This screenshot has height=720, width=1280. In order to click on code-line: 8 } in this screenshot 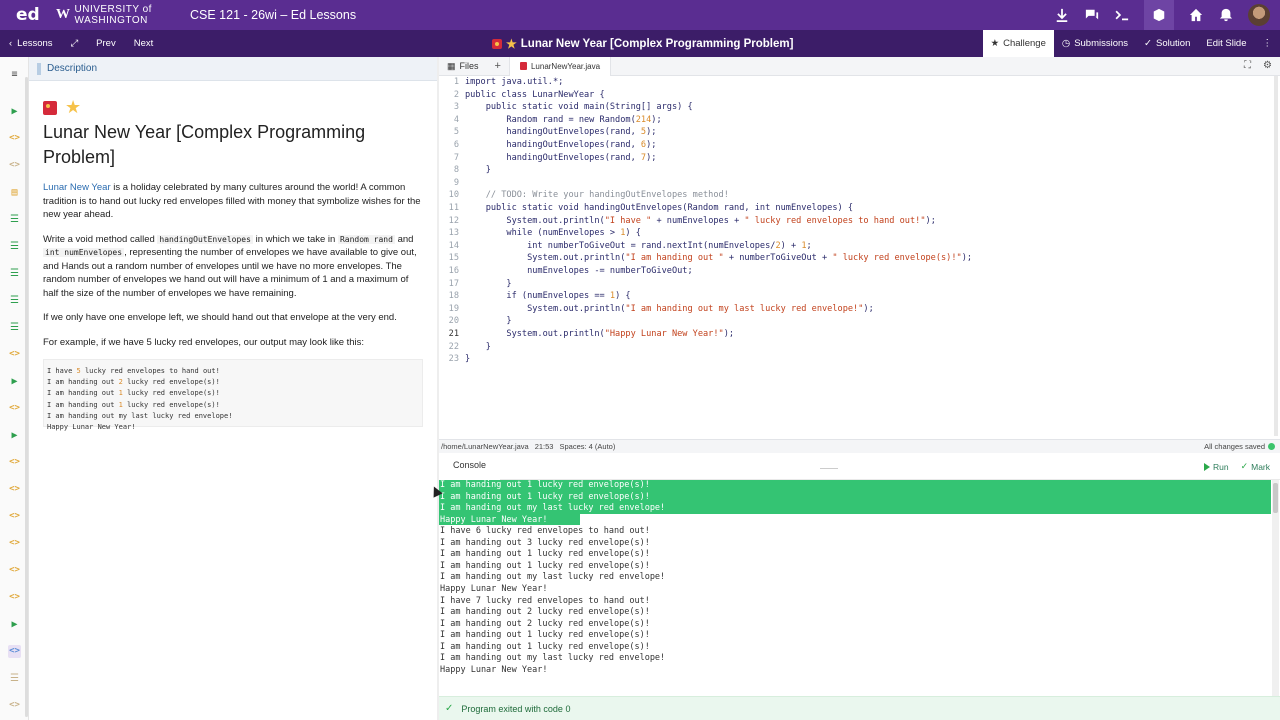, I will do `click(854, 170)`.